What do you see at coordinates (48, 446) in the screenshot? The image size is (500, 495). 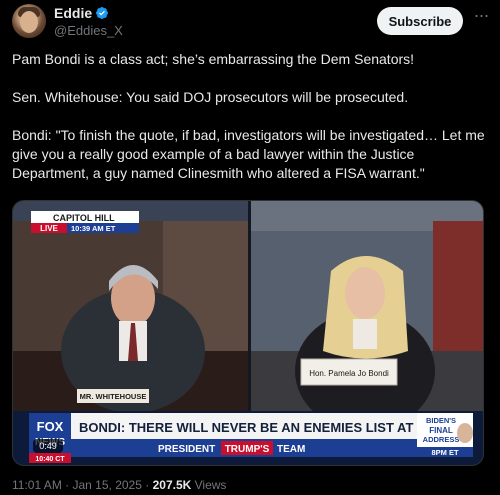 I see `video-duration: 0:49` at bounding box center [48, 446].